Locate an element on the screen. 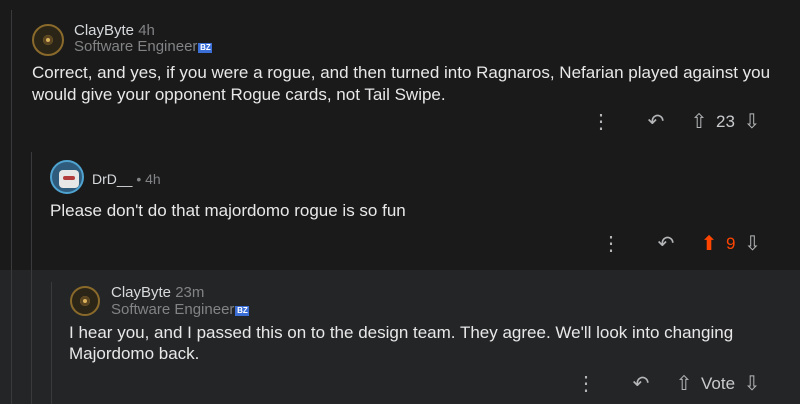  comment-time: 4h is located at coordinates (146, 30).